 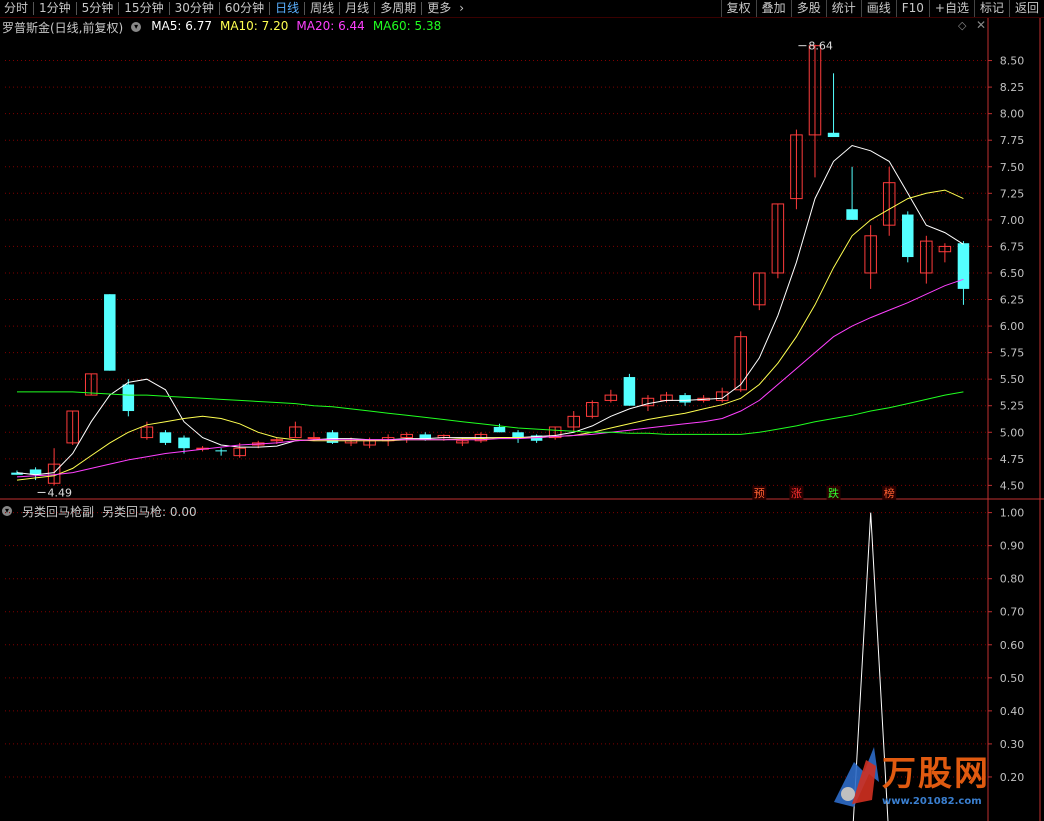 I want to click on y-tick-label: 8.50, so click(x=1012, y=61).